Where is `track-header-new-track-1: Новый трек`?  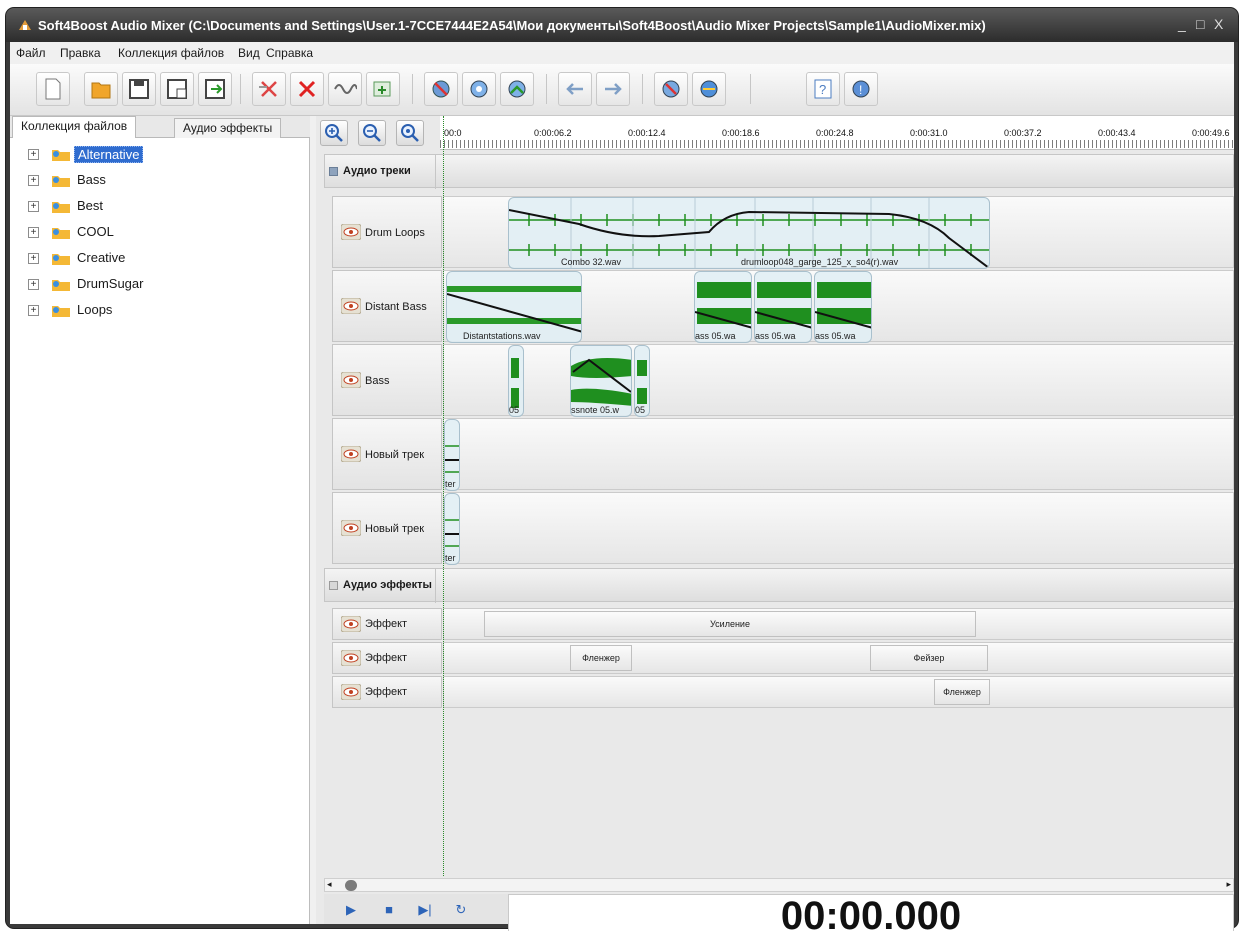 track-header-new-track-1: Новый трек is located at coordinates (387, 454).